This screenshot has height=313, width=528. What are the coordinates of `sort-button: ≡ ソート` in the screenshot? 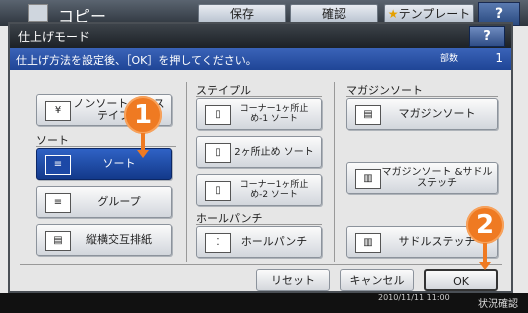 It's located at (104, 164).